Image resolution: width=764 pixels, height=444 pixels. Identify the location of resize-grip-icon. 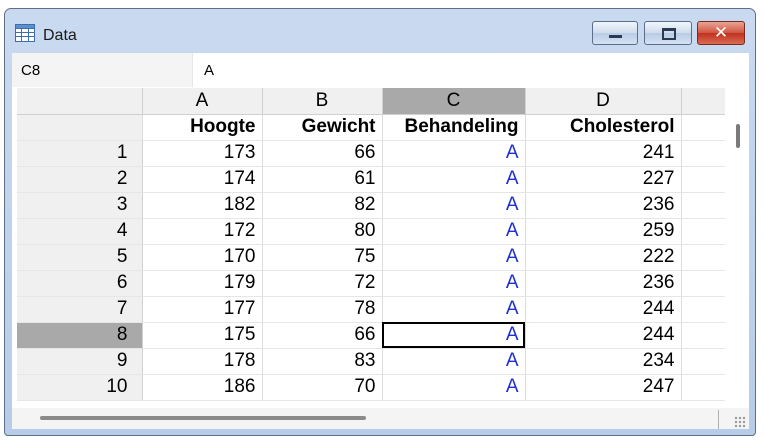
(740, 422).